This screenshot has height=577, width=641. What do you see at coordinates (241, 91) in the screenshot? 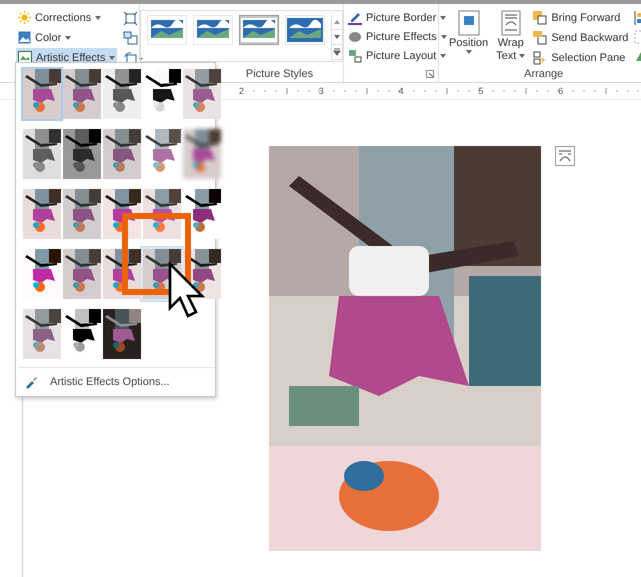
I see `ruler-number: 2` at bounding box center [241, 91].